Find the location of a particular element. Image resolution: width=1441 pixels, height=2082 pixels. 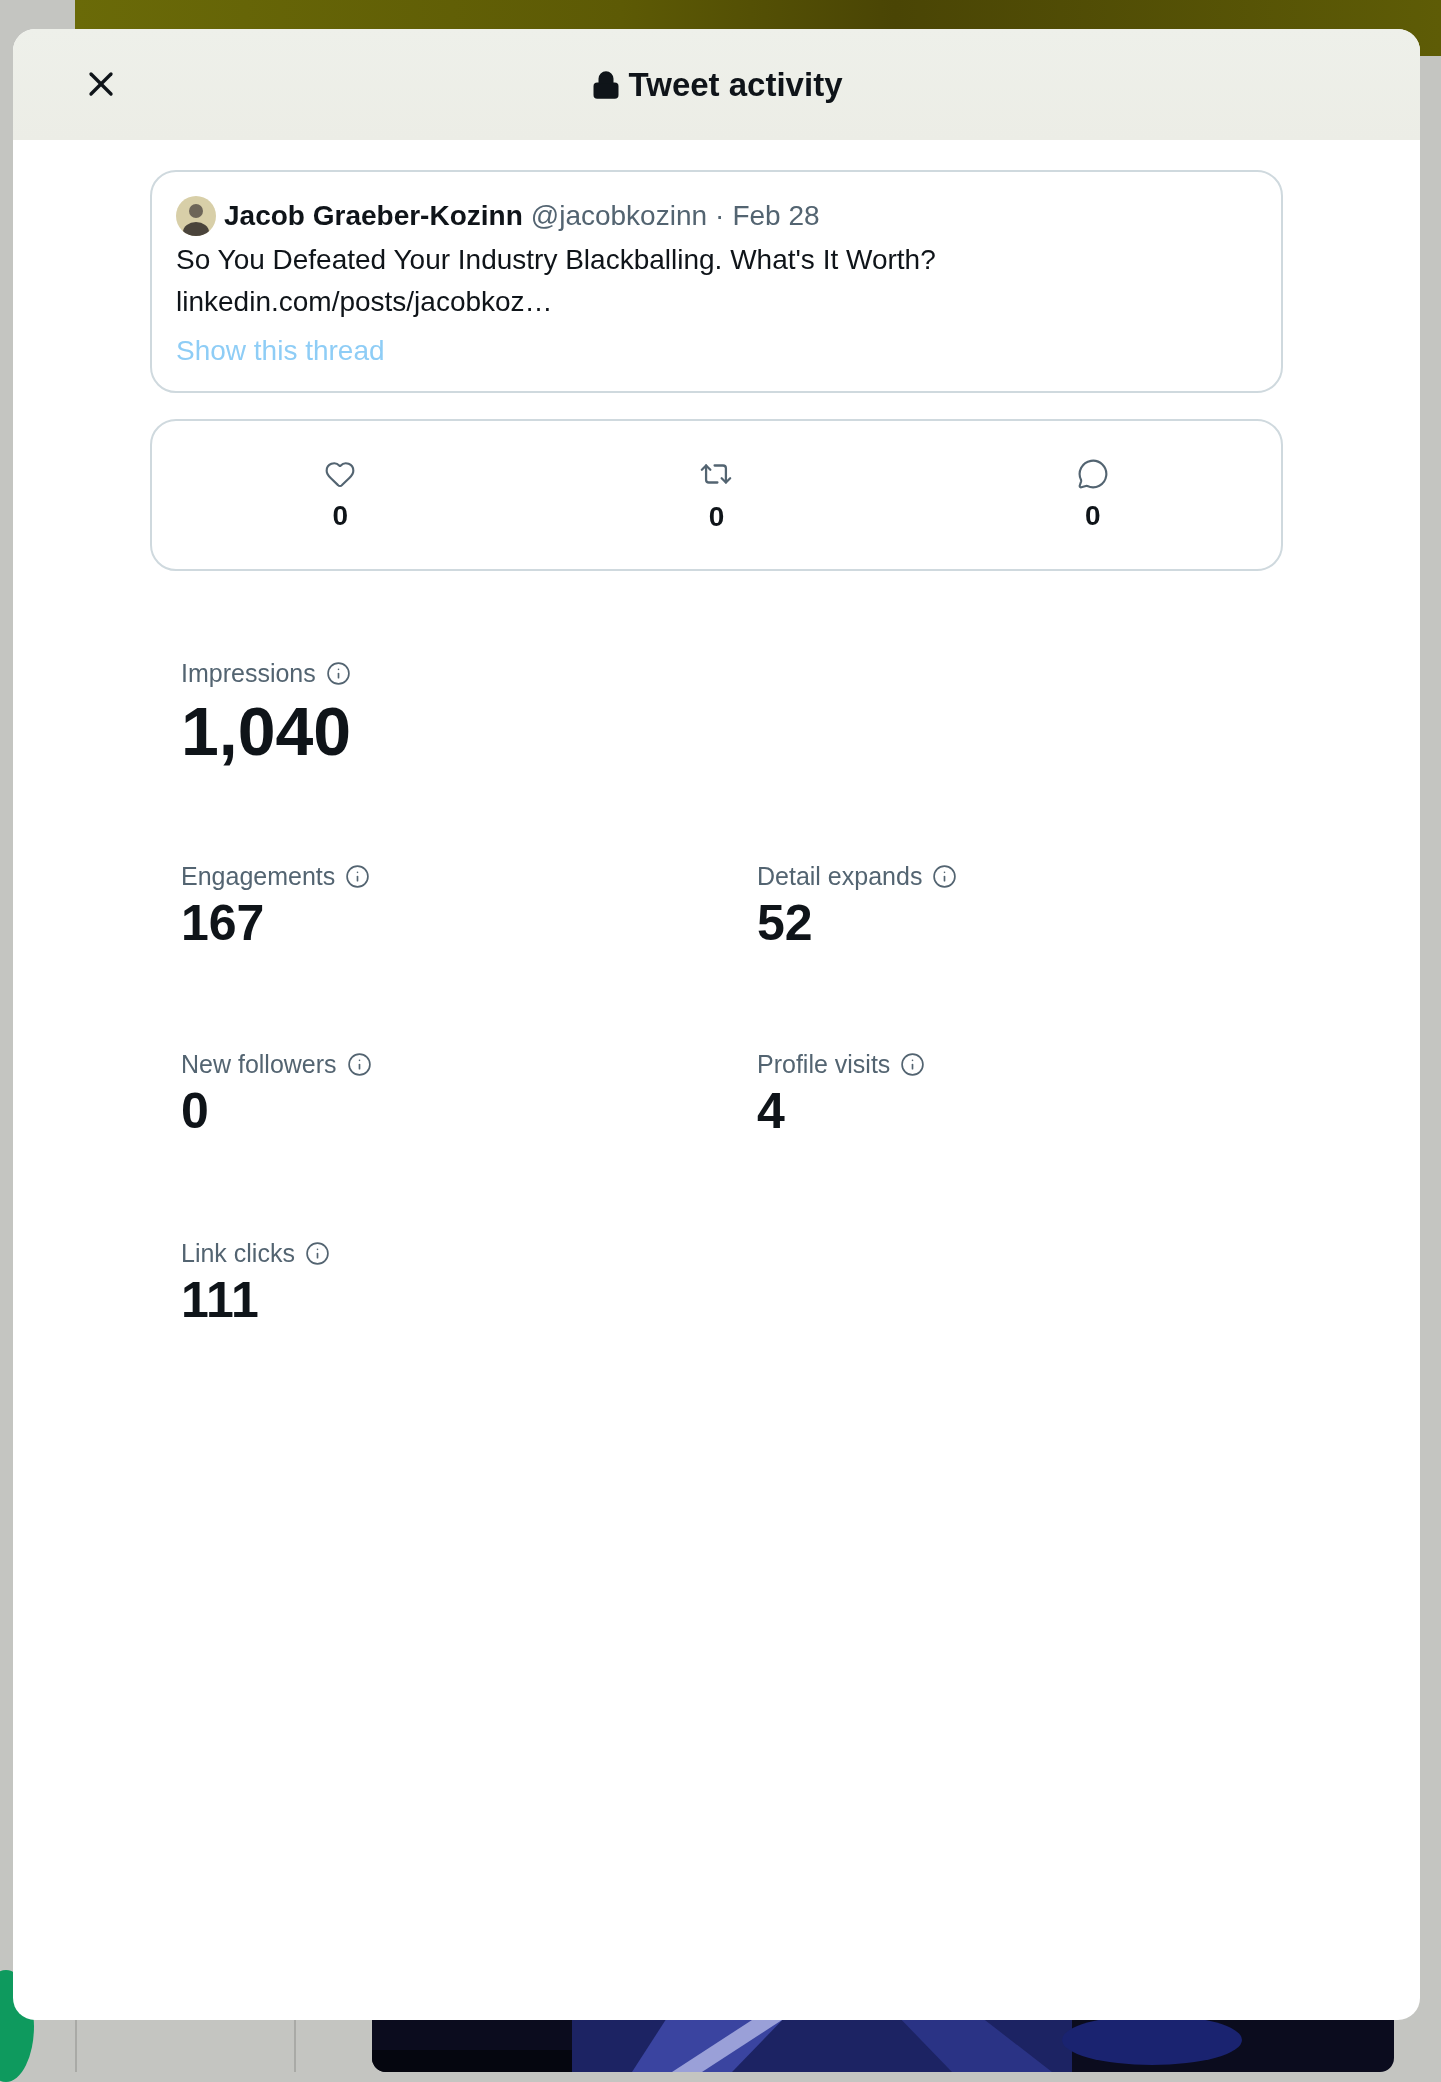

metric-value: 167 is located at coordinates (223, 923).